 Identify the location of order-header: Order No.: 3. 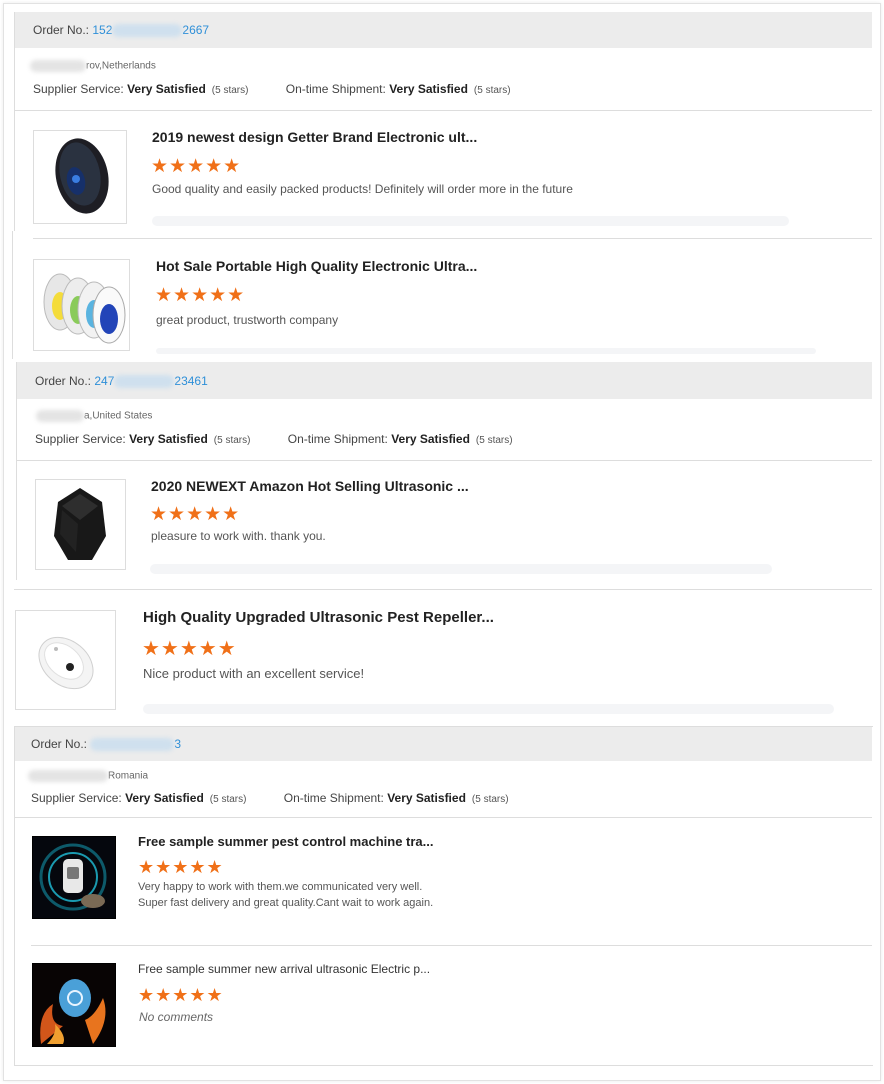
(443, 744).